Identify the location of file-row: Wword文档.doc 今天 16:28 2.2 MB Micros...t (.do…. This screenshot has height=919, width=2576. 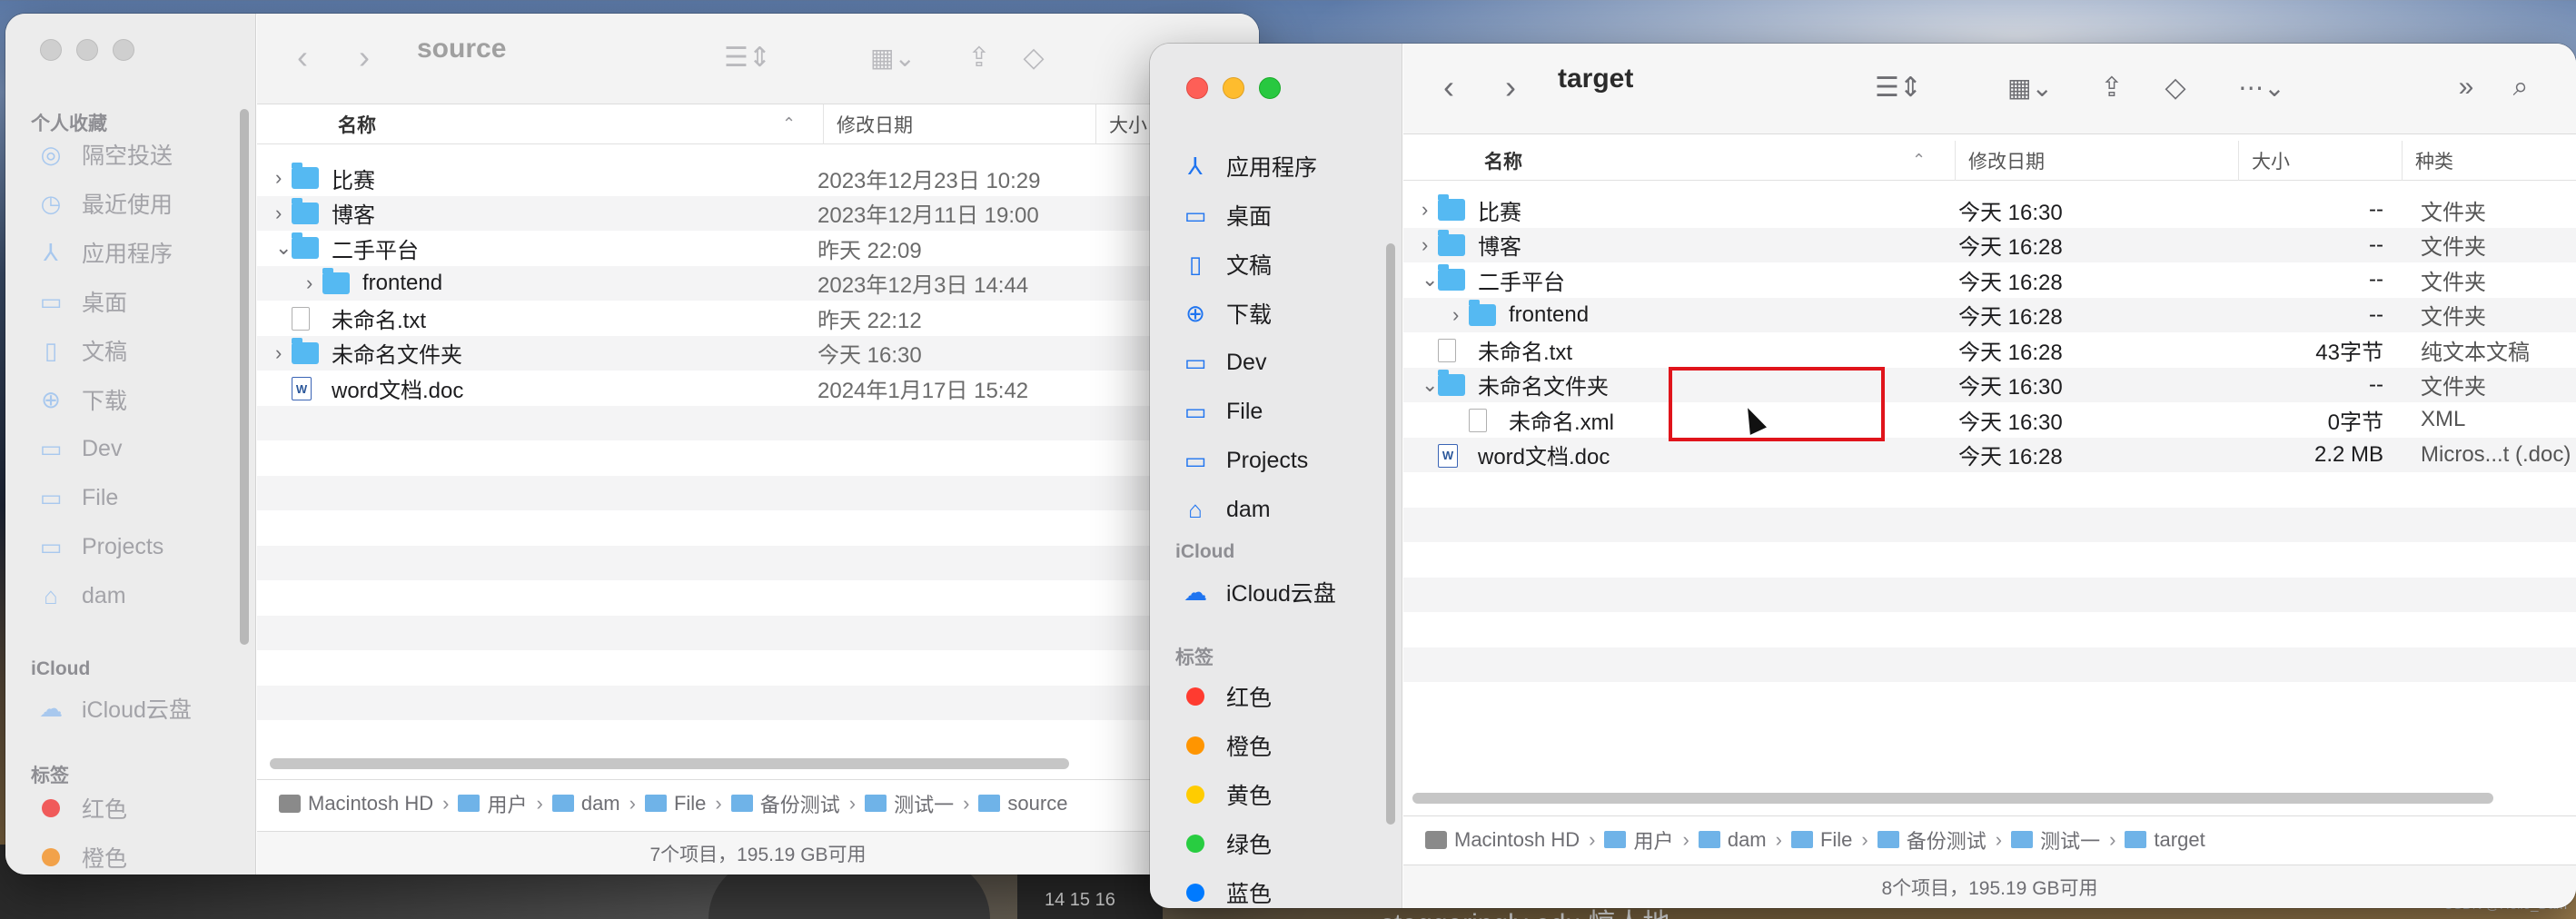
(1989, 455).